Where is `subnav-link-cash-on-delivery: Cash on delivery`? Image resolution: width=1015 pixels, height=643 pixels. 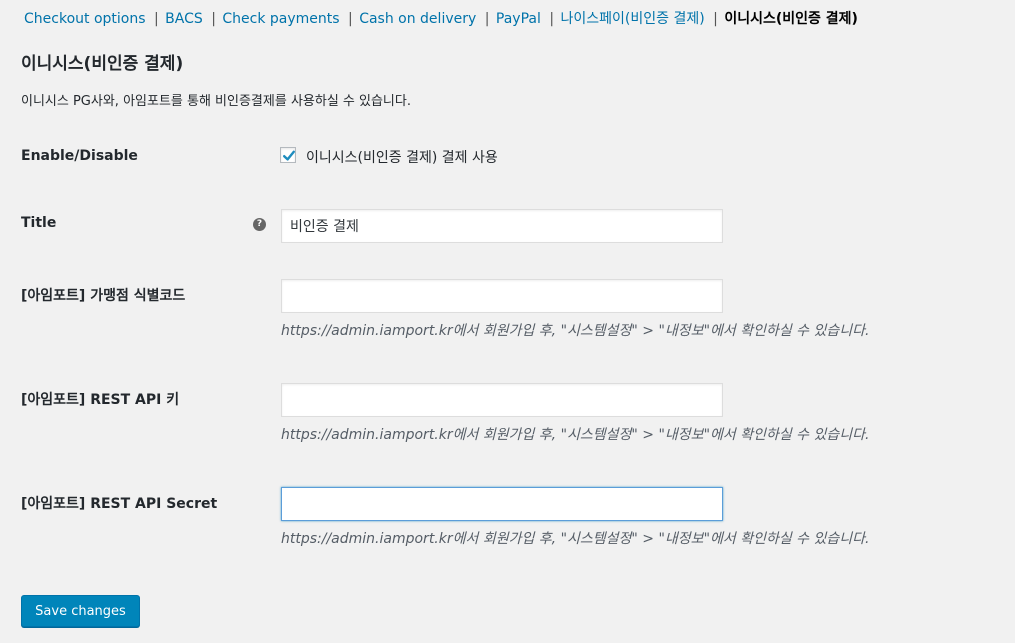 subnav-link-cash-on-delivery: Cash on delivery is located at coordinates (417, 19).